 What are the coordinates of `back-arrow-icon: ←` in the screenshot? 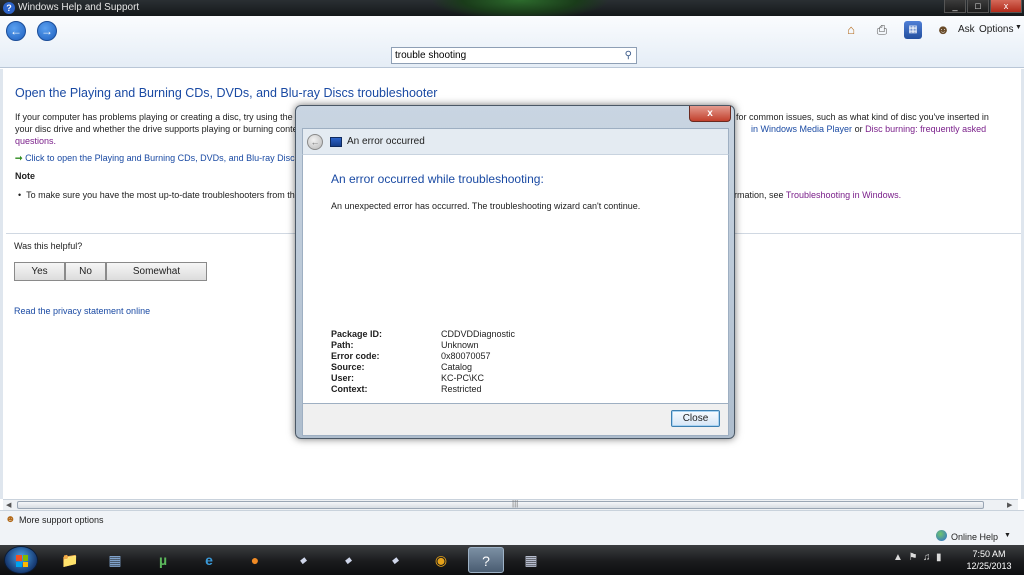 It's located at (16, 31).